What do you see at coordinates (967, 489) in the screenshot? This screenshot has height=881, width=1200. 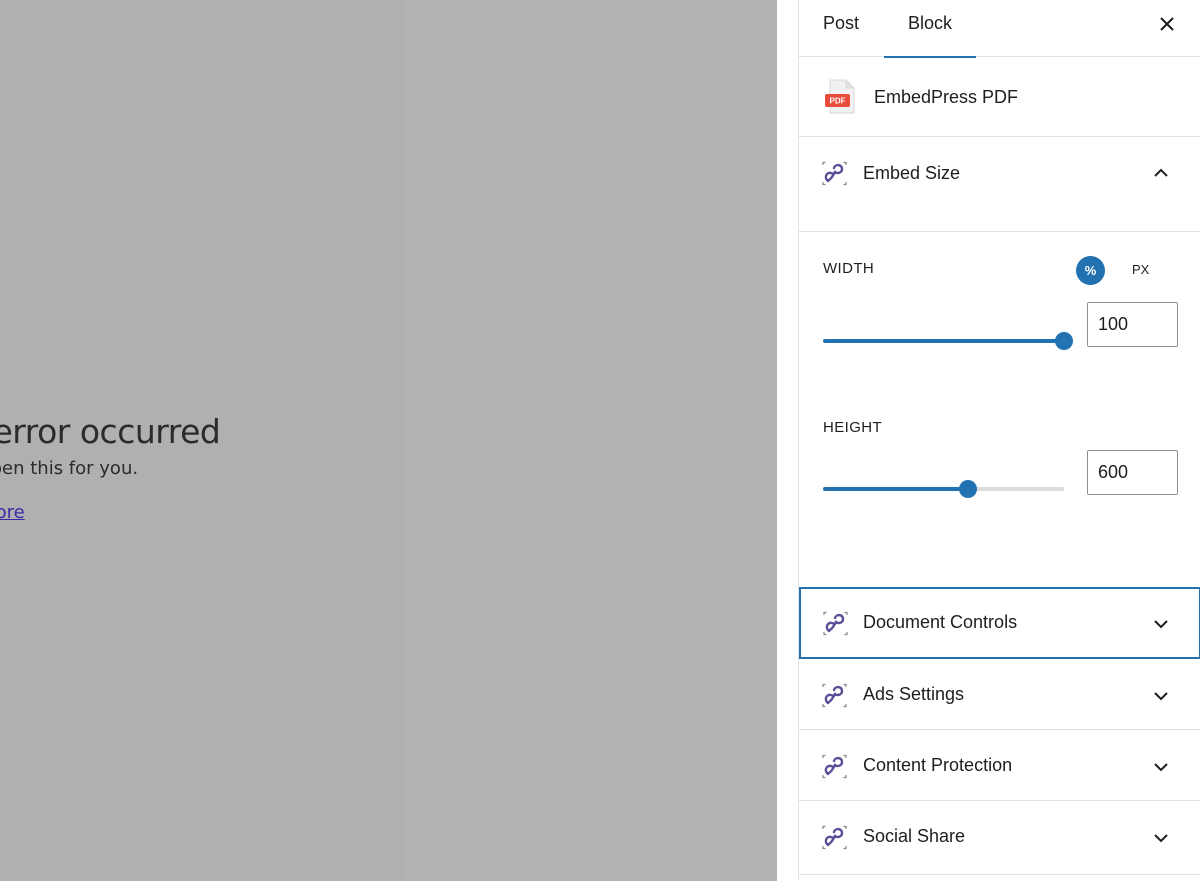 I see `height-slider-thumb` at bounding box center [967, 489].